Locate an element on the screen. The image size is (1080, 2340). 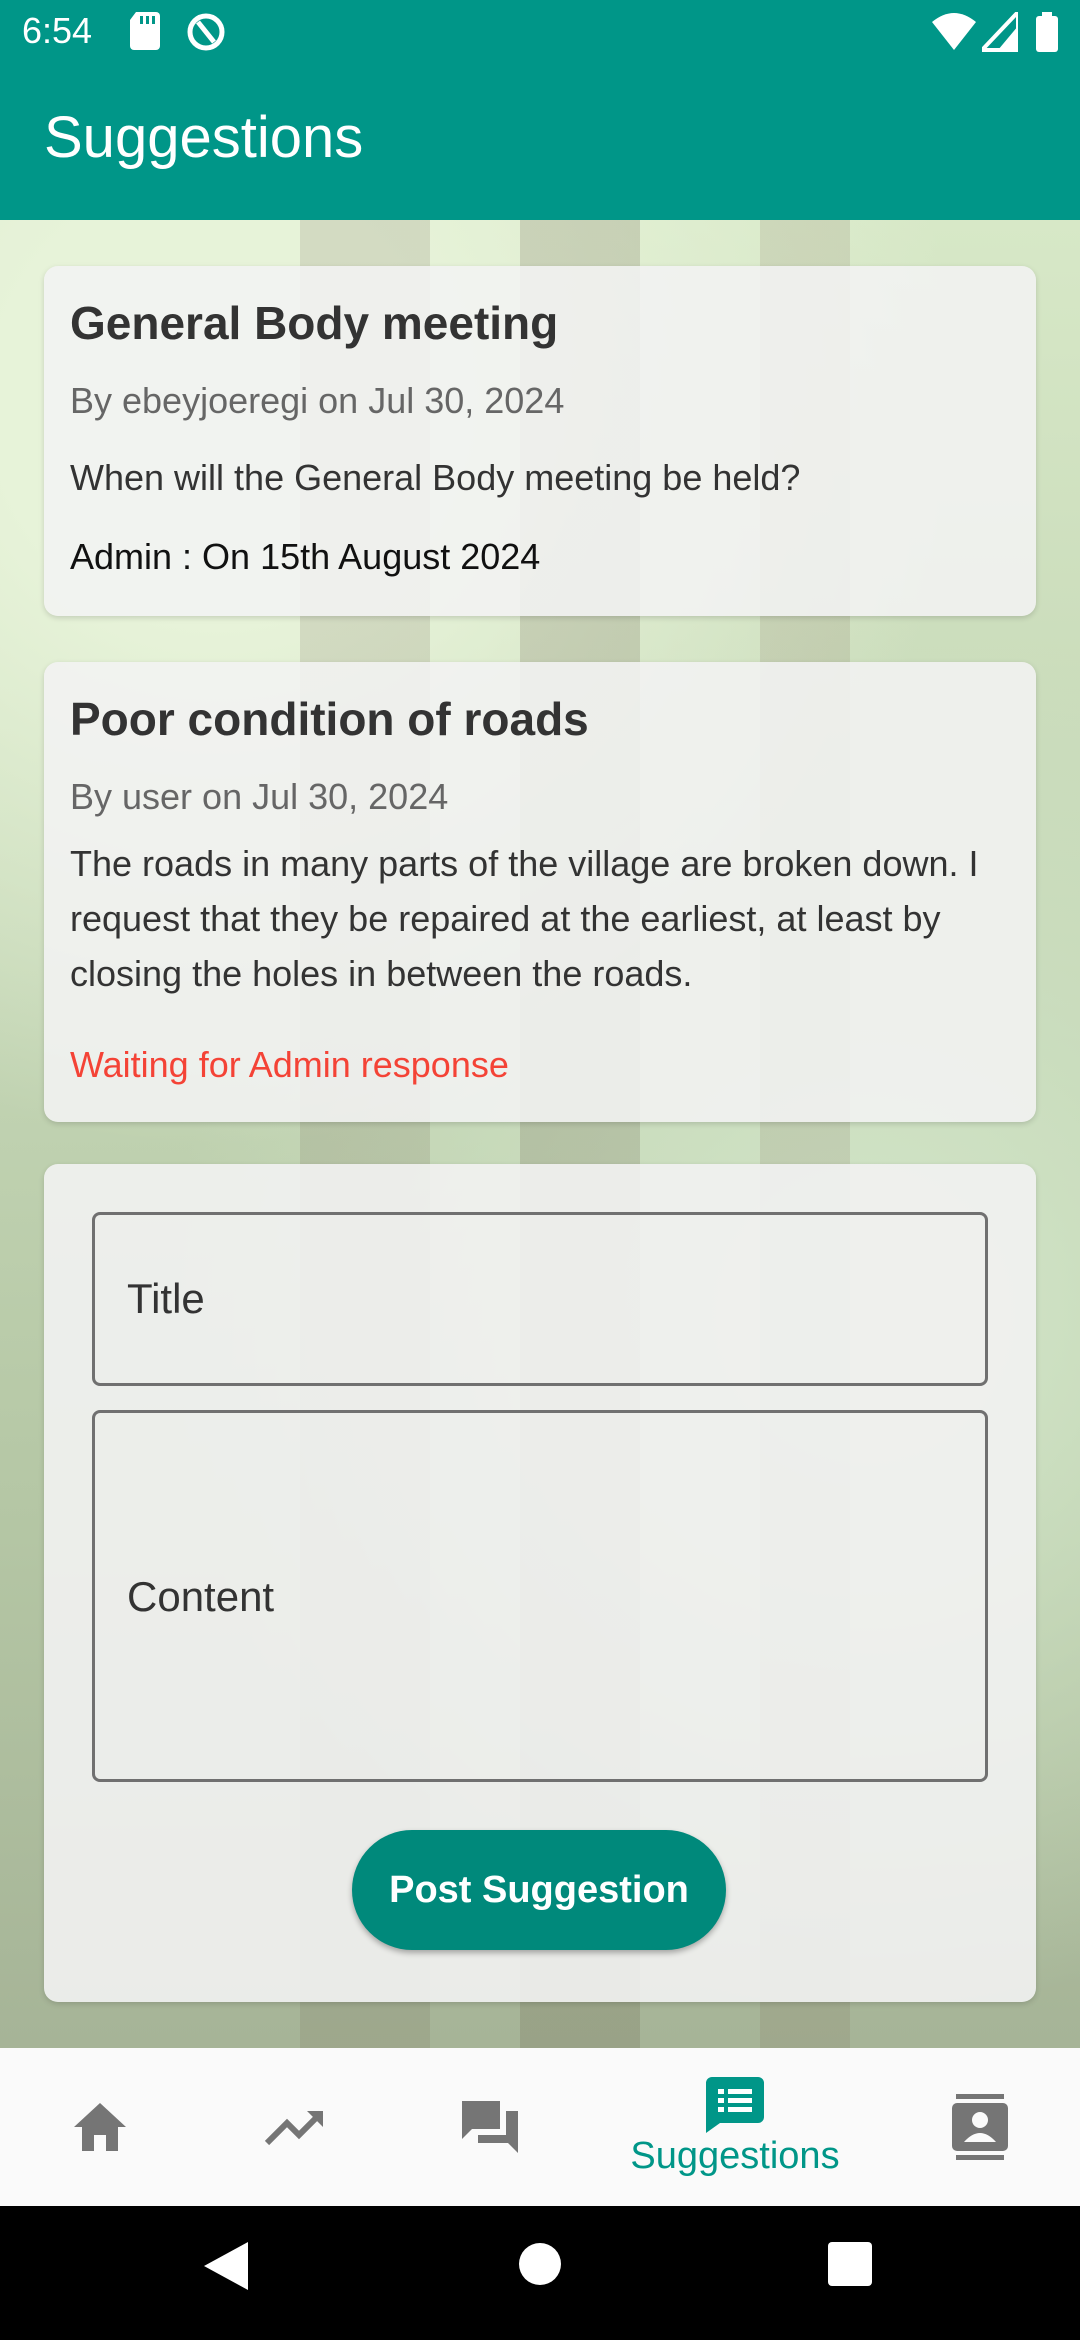
system-nav-bar is located at coordinates (540, 2273).